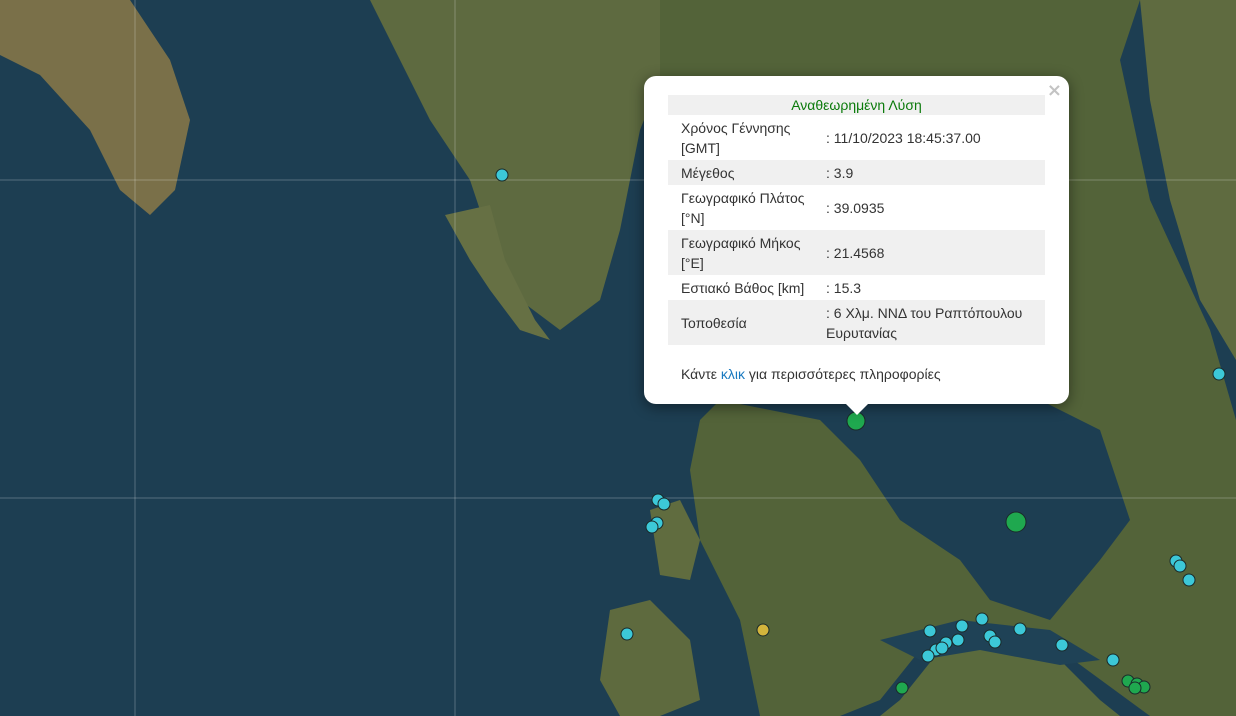 The height and width of the screenshot is (716, 1236). I want to click on latitude-label: Γεωγραφικό Πλάτος [°N], so click(743, 208).